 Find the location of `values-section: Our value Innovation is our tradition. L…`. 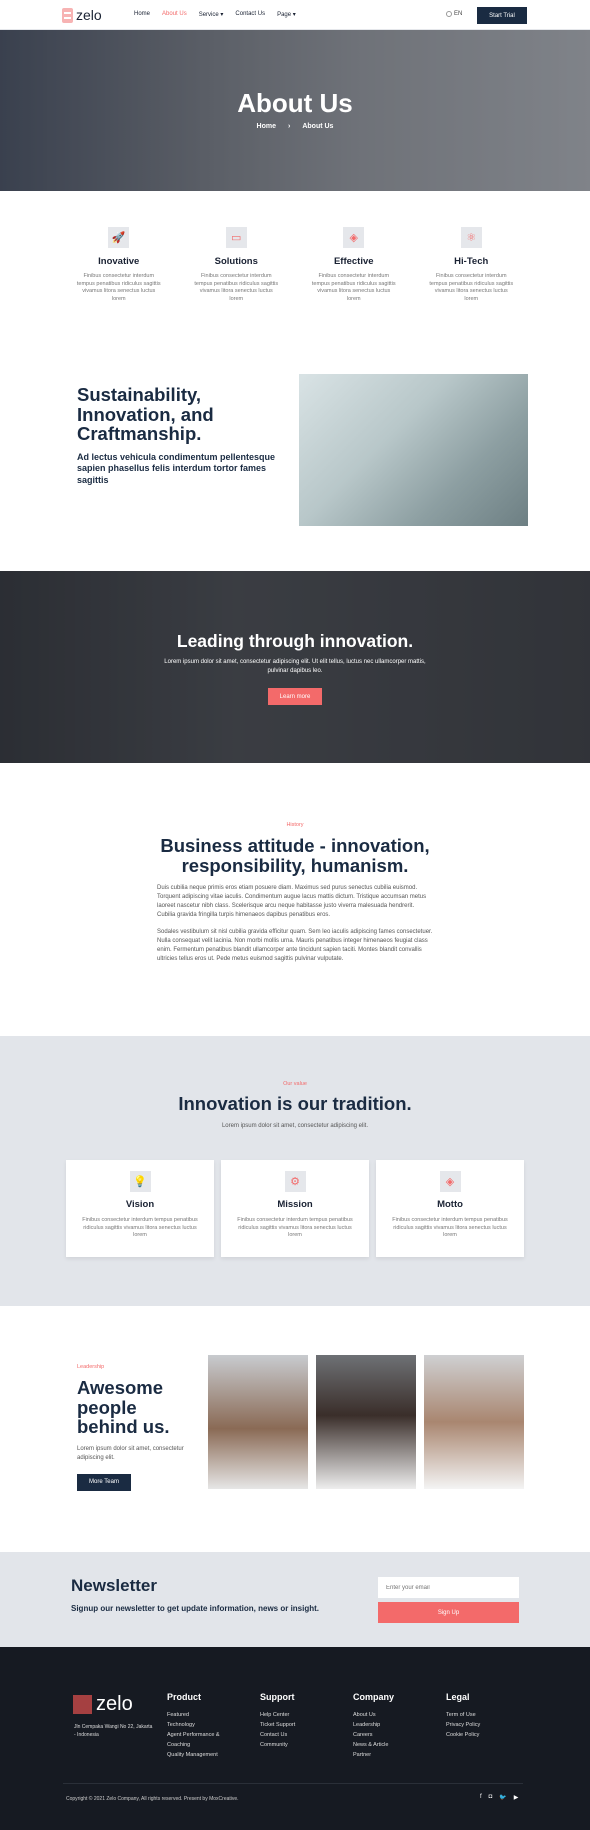

values-section: Our value Innovation is our tradition. L… is located at coordinates (295, 1171).